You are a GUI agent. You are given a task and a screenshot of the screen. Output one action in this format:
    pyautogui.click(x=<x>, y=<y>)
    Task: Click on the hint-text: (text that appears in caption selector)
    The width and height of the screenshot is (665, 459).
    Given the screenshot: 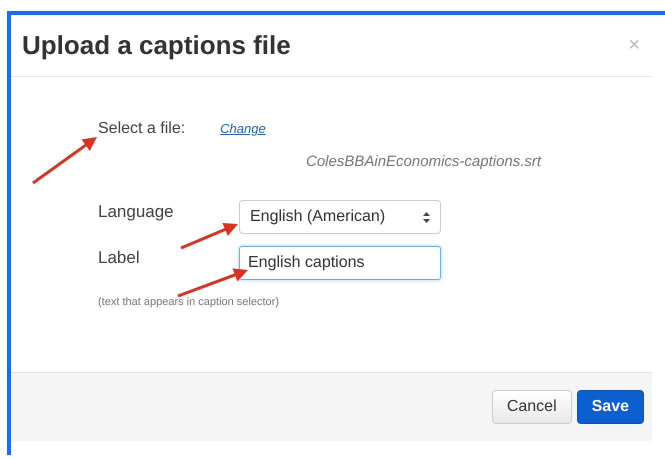 What is the action you would take?
    pyautogui.click(x=189, y=302)
    